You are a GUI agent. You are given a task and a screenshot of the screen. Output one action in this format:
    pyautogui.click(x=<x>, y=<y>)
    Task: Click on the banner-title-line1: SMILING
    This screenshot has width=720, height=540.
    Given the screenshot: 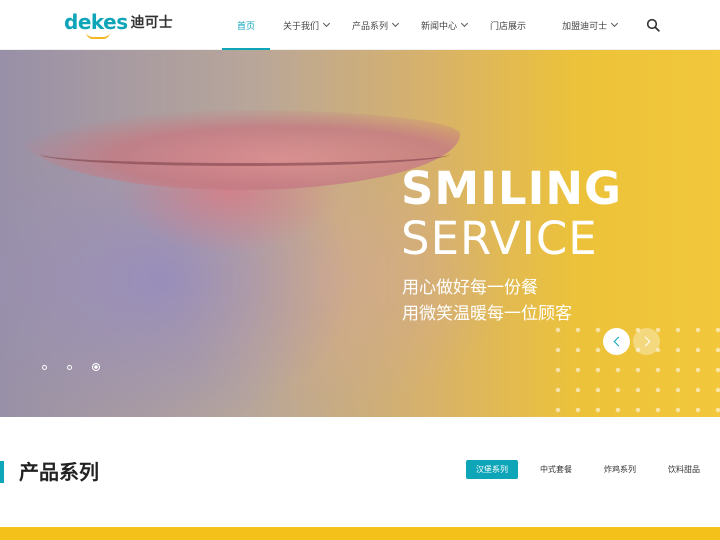 What is the action you would take?
    pyautogui.click(x=511, y=188)
    